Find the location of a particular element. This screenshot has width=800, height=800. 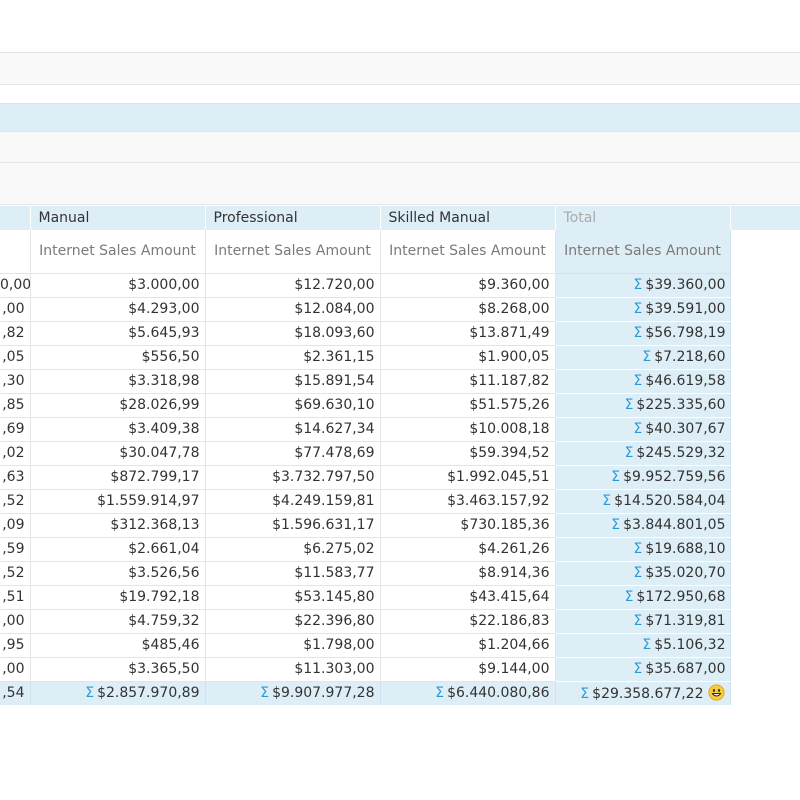

cell-total: Σ $3.844.801,05 is located at coordinates (643, 525).